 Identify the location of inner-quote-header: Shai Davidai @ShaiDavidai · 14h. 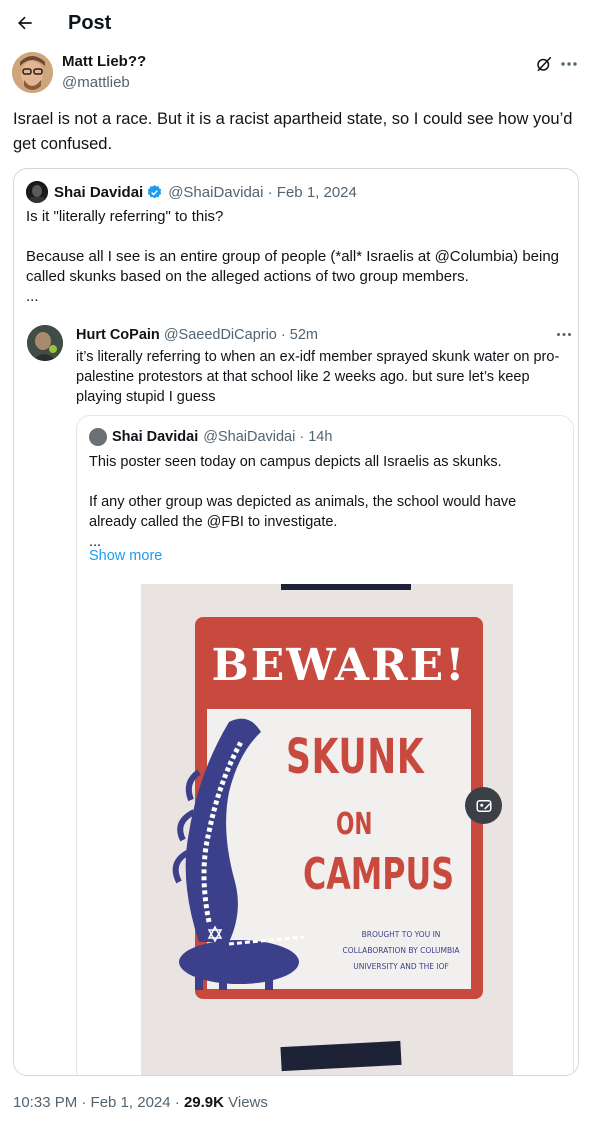
(210, 437).